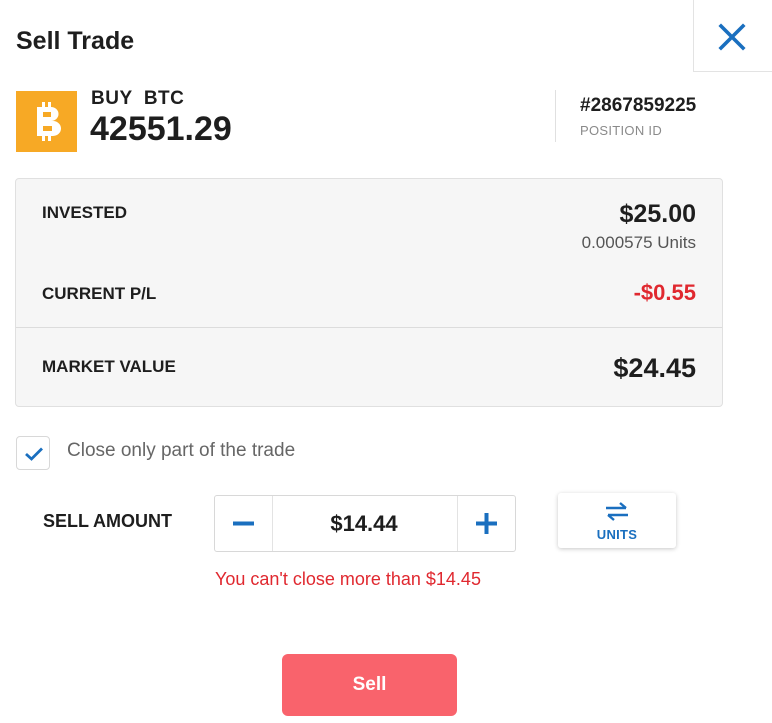  I want to click on checkmark-icon, so click(34, 454).